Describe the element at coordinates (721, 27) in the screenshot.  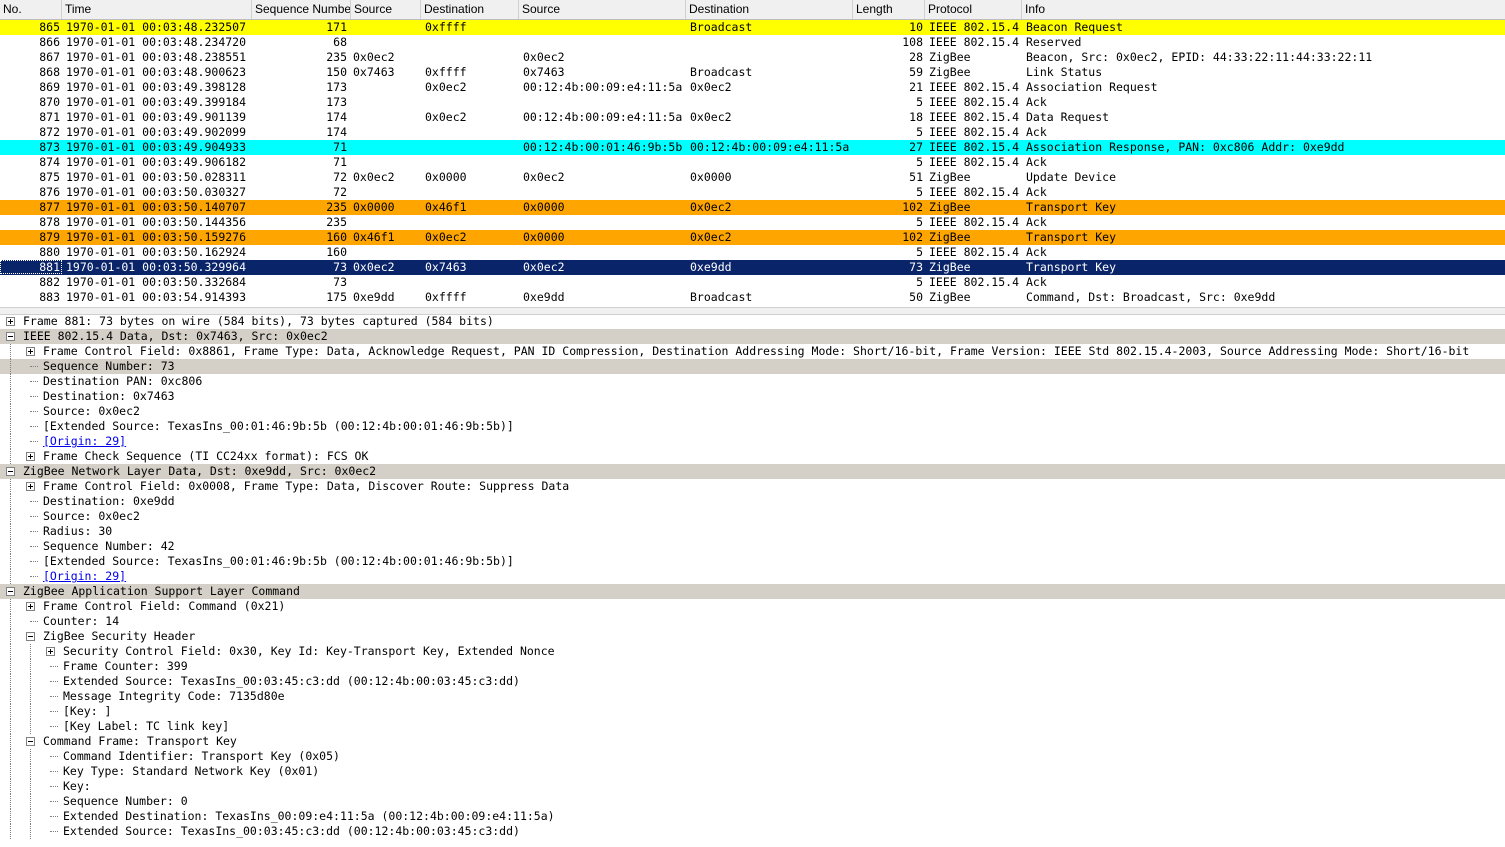
I see `cell-dst2: Broadcast` at that location.